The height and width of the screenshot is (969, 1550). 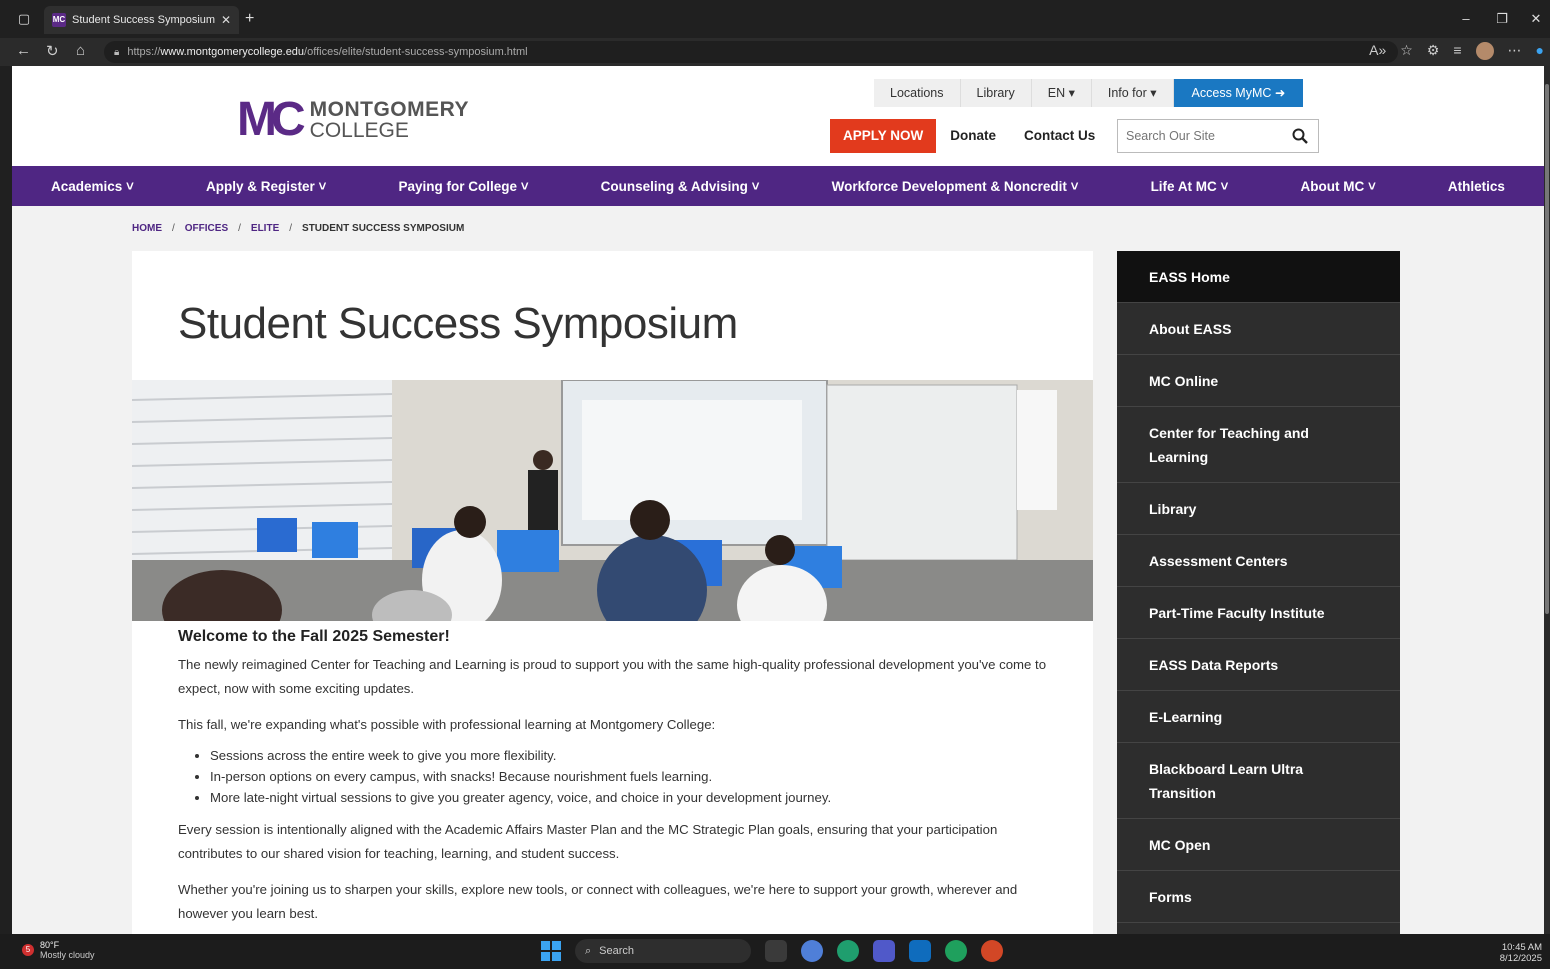 I want to click on apply-now-button: APPLY NOW, so click(x=883, y=136).